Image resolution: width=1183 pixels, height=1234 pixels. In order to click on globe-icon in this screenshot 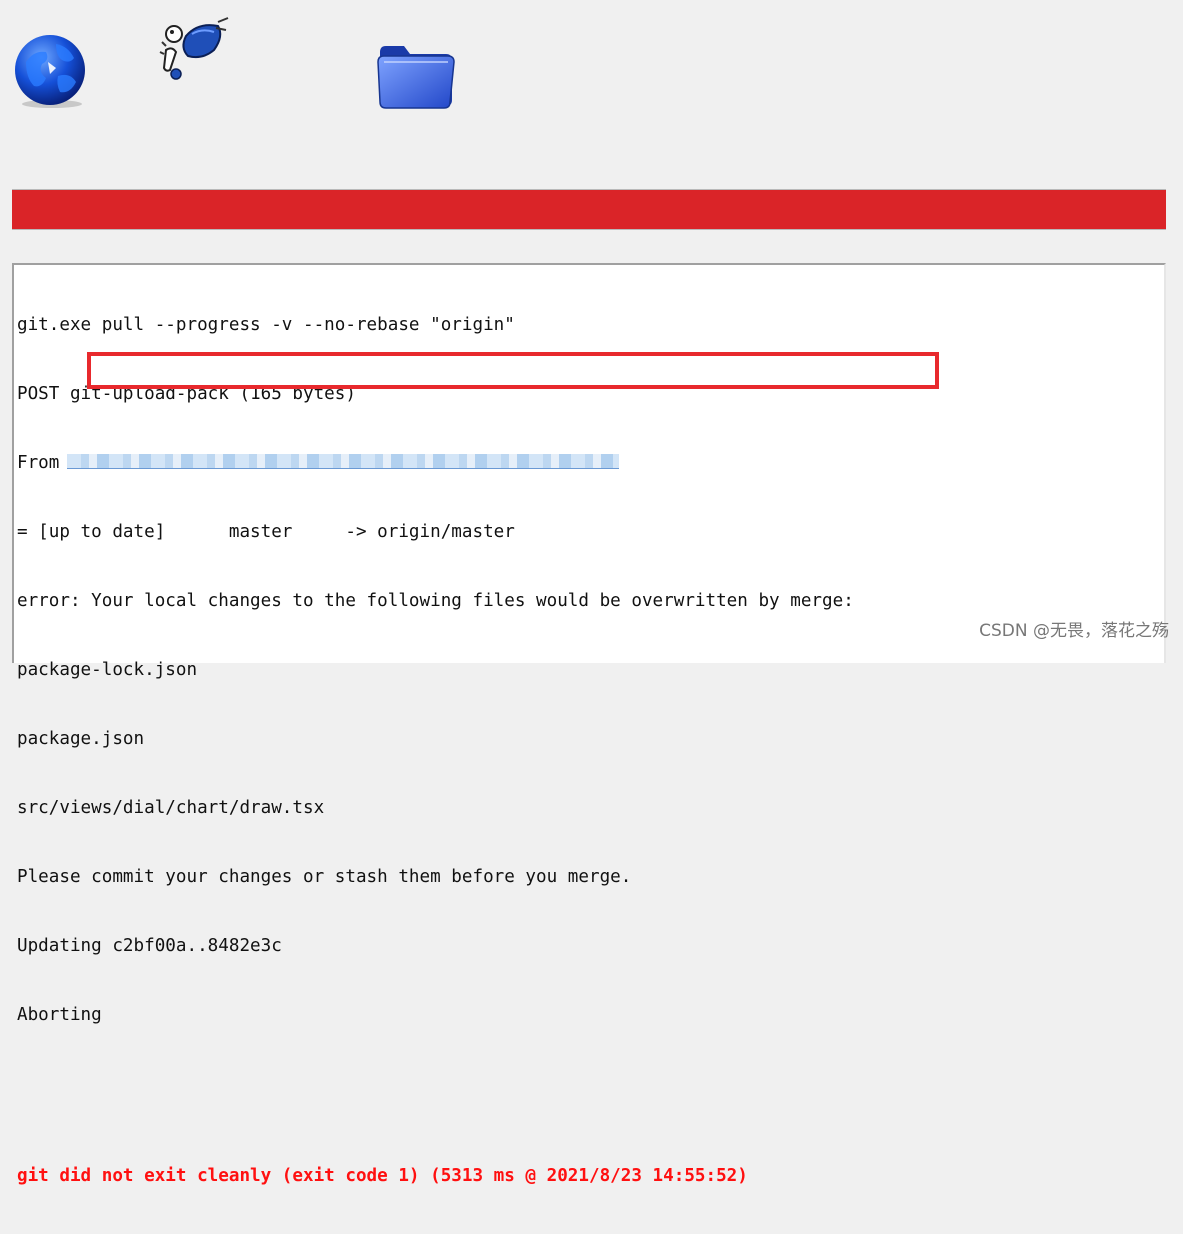, I will do `click(51, 71)`.